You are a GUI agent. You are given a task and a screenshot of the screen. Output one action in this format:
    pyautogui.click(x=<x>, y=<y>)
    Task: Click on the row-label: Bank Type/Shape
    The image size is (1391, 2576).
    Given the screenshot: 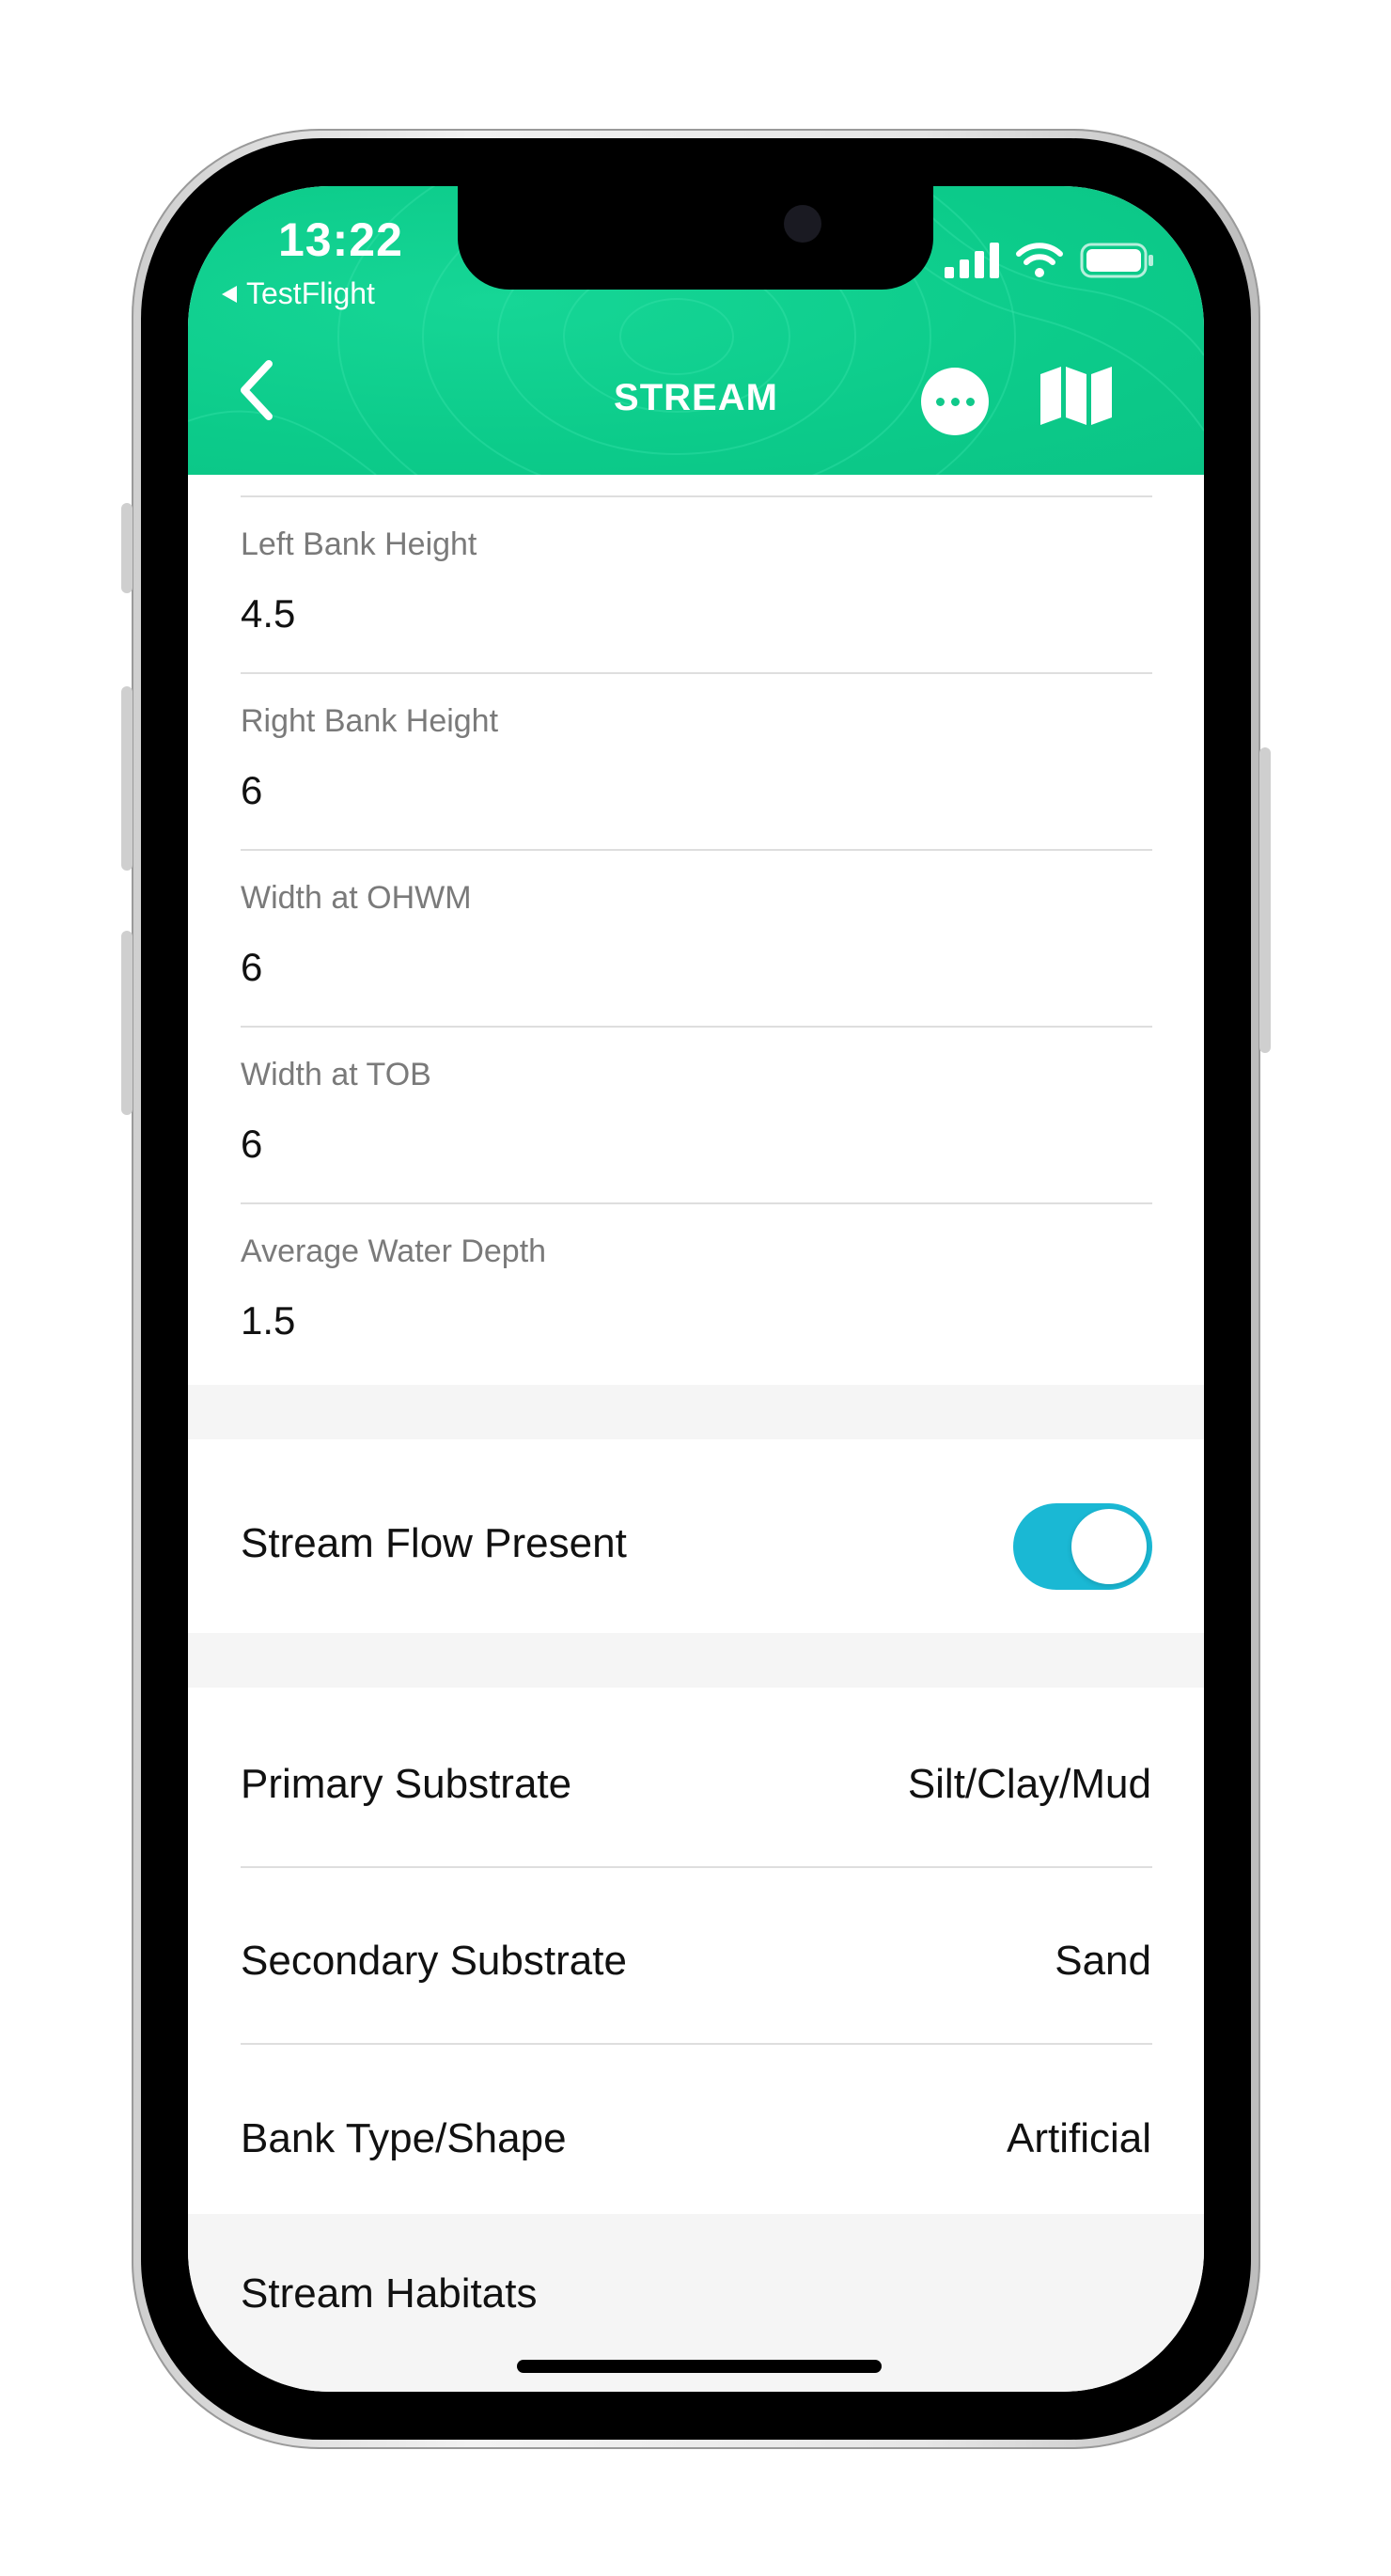 What is the action you would take?
    pyautogui.click(x=404, y=2138)
    